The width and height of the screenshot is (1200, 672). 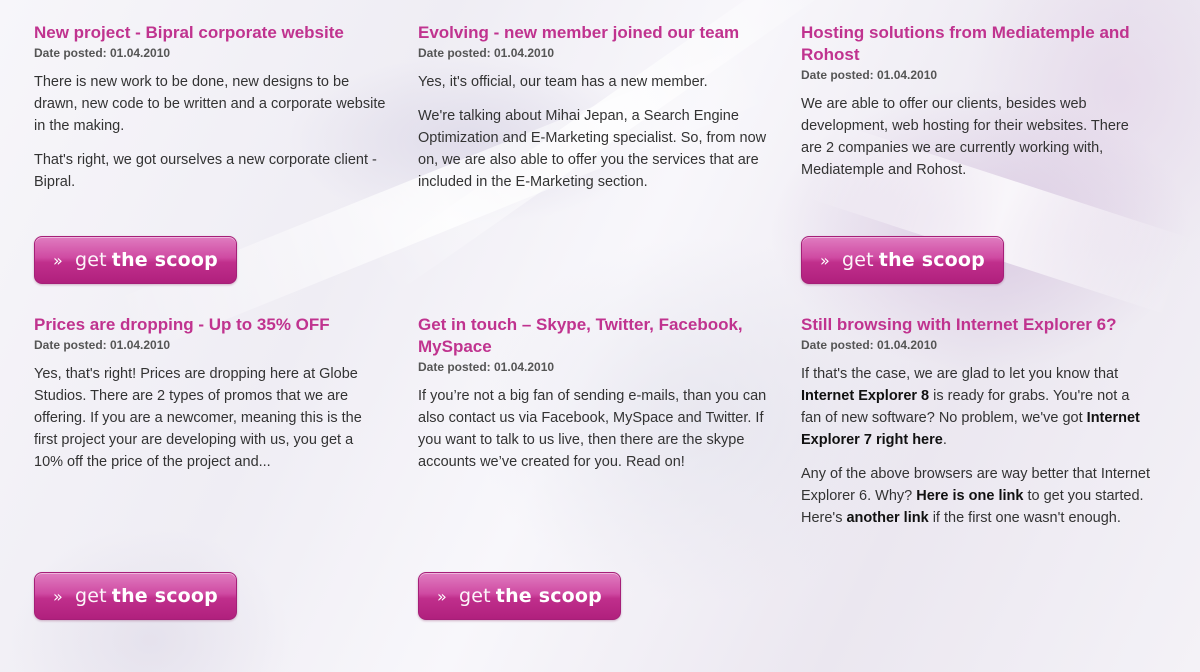 What do you see at coordinates (969, 496) in the screenshot?
I see `inline-link: Here is one link` at bounding box center [969, 496].